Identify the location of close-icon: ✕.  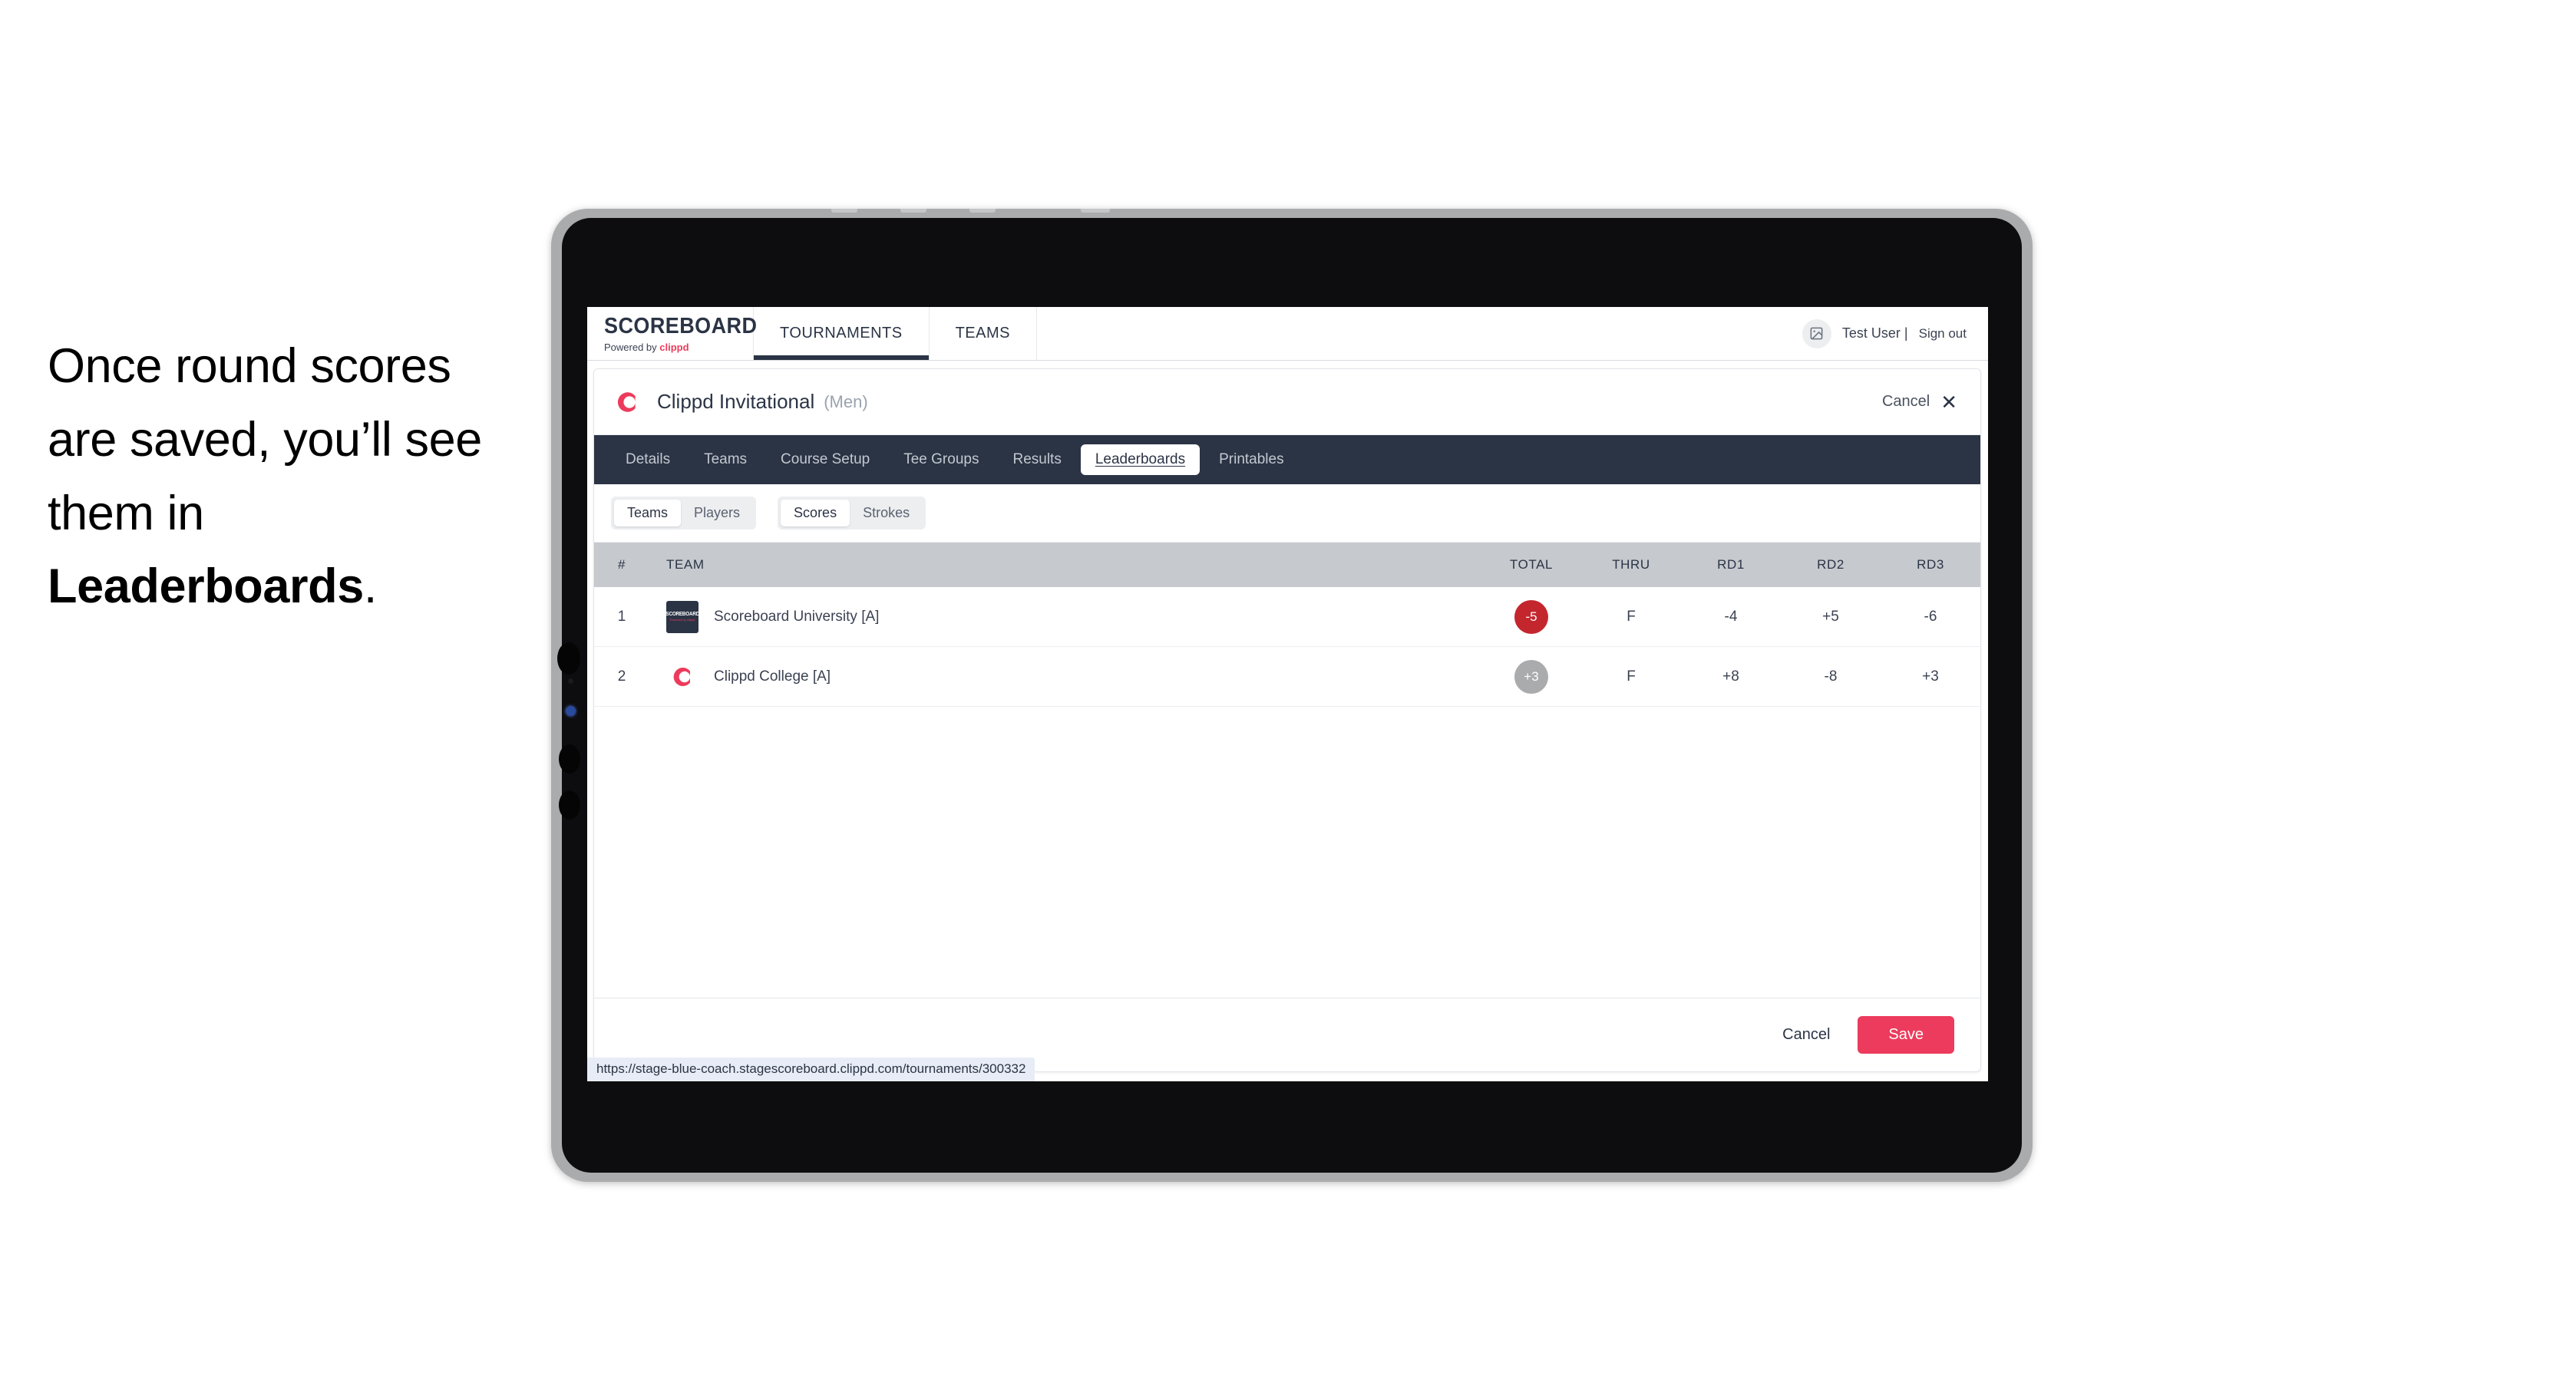
(1948, 402).